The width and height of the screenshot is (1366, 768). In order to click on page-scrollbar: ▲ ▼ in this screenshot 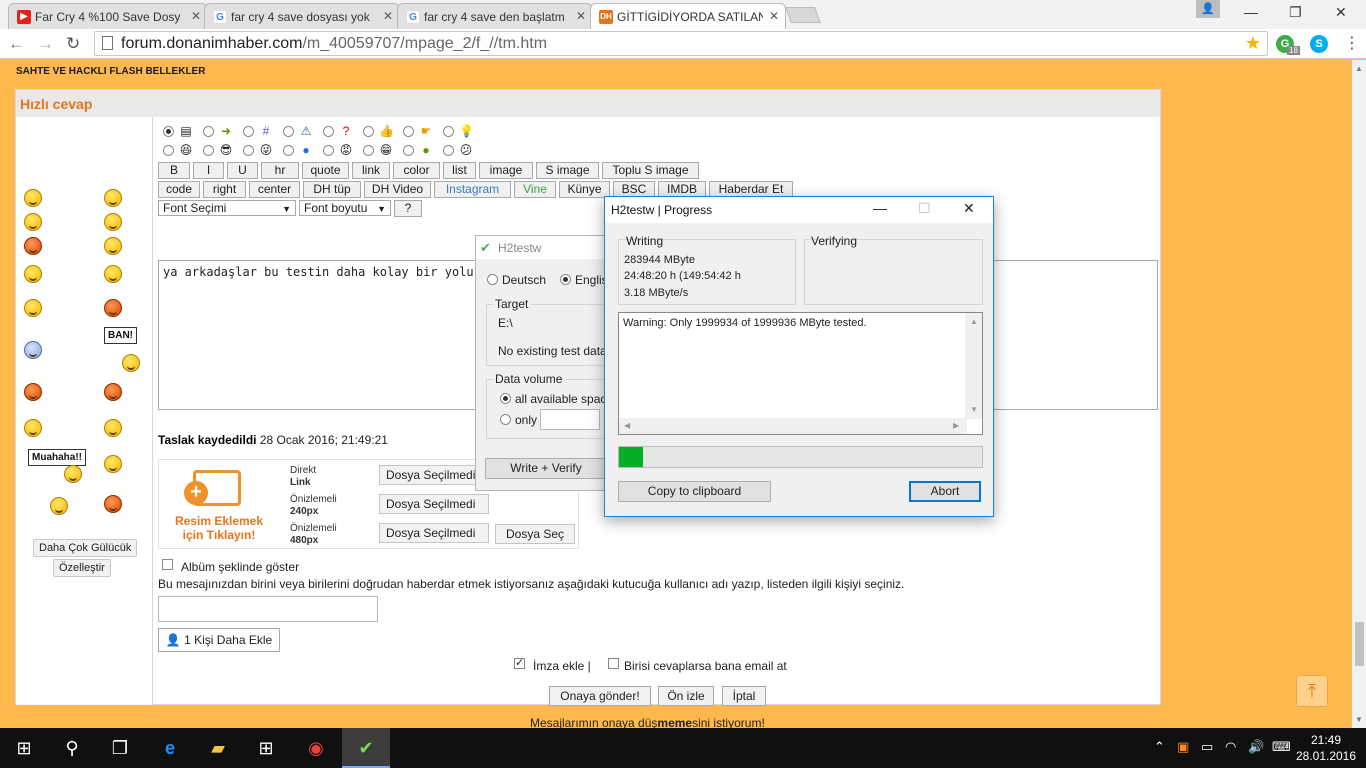, I will do `click(1359, 394)`.